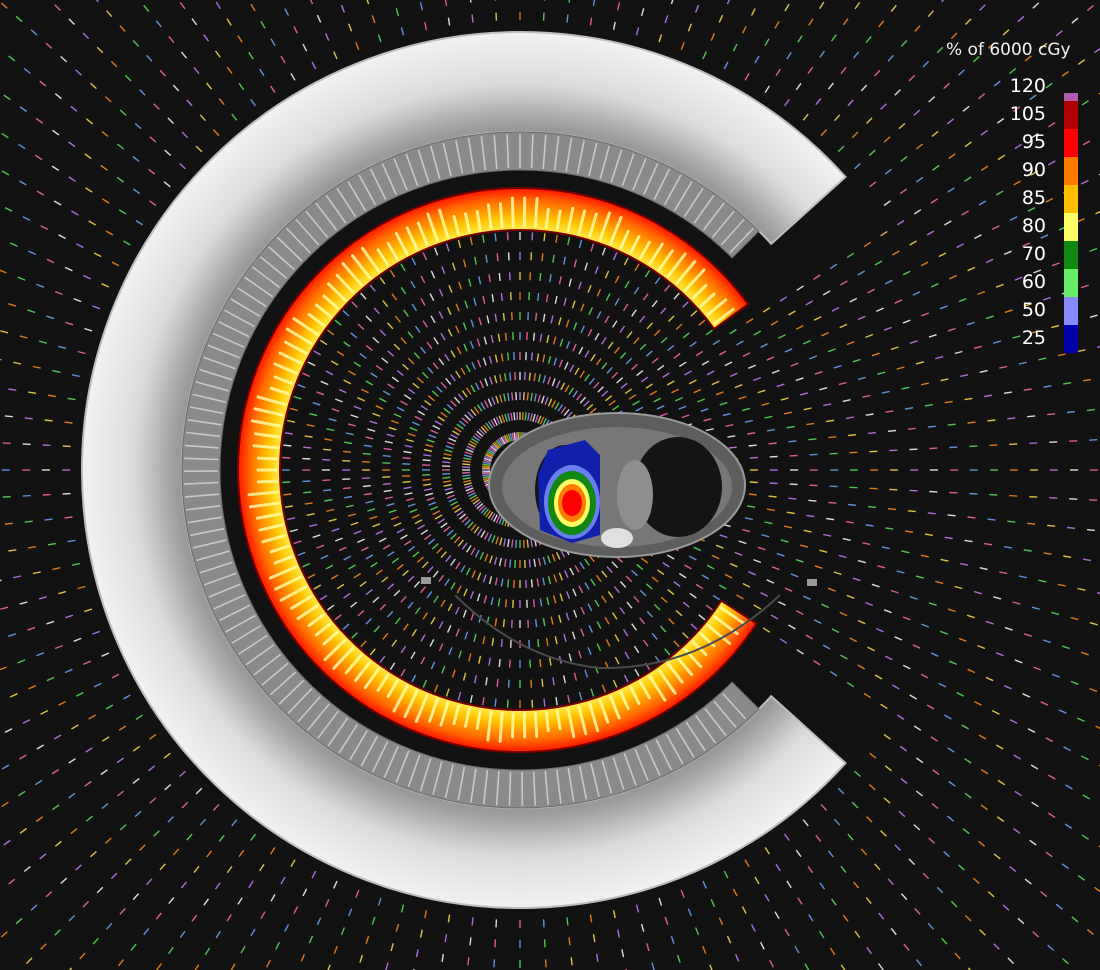 The width and height of the screenshot is (1100, 970). What do you see at coordinates (569, 491) in the screenshot?
I see `tumor-dose-contours` at bounding box center [569, 491].